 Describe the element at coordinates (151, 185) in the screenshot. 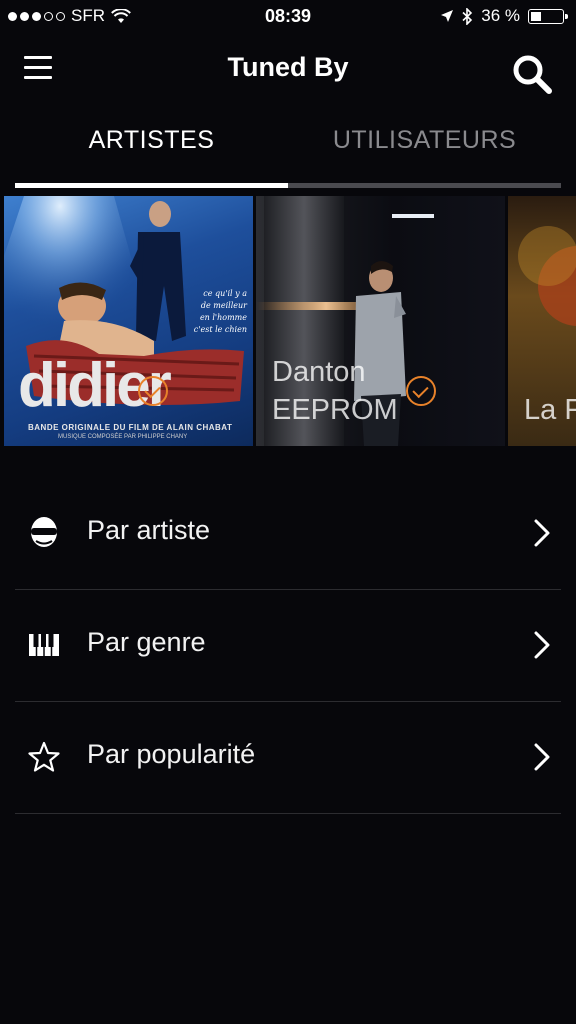

I see `tab-indicator` at that location.